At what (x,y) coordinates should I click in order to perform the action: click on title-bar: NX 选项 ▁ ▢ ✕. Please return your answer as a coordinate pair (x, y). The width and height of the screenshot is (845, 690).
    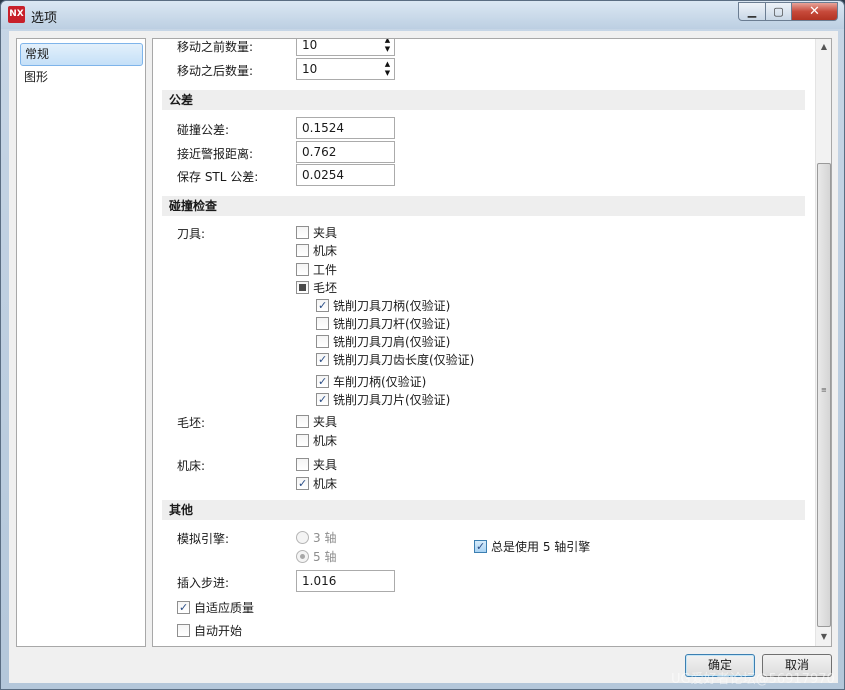
    Looking at the image, I should click on (422, 15).